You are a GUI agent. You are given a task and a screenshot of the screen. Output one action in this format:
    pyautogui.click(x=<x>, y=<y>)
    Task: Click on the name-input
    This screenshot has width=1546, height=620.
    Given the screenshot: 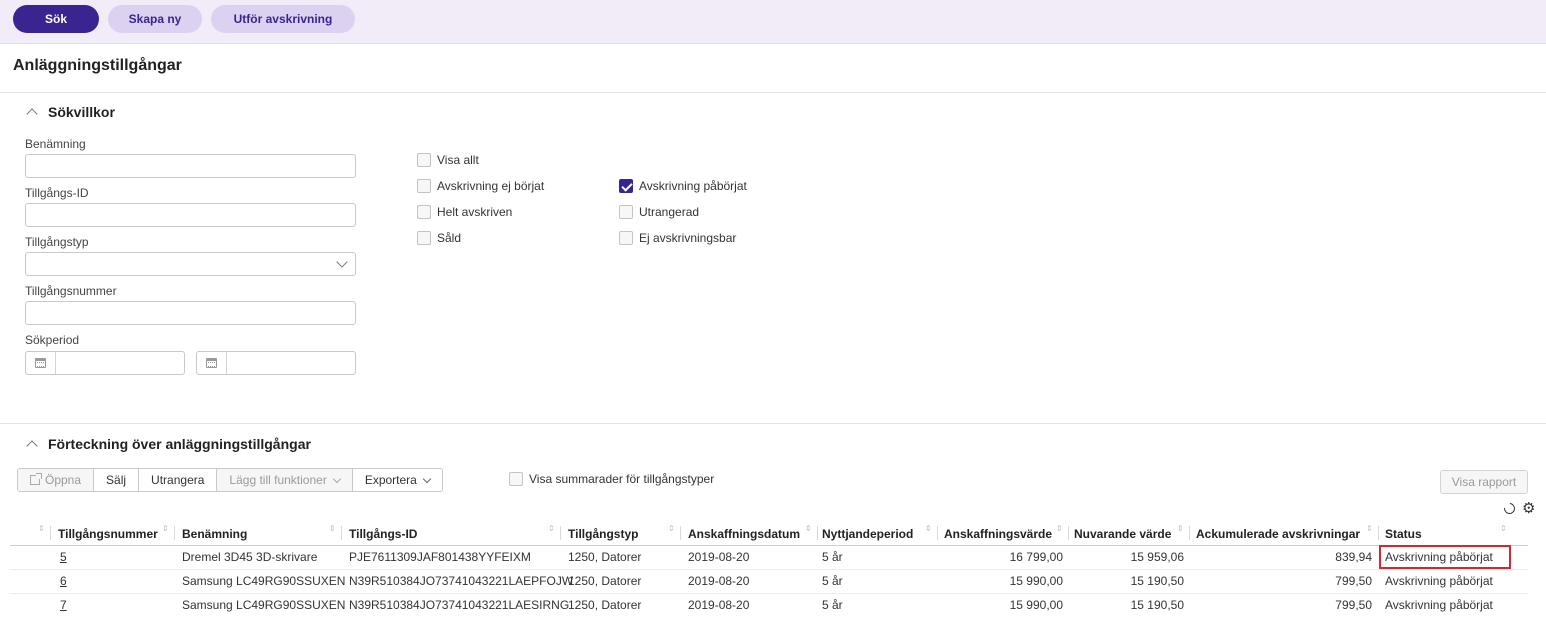 What is the action you would take?
    pyautogui.click(x=190, y=166)
    